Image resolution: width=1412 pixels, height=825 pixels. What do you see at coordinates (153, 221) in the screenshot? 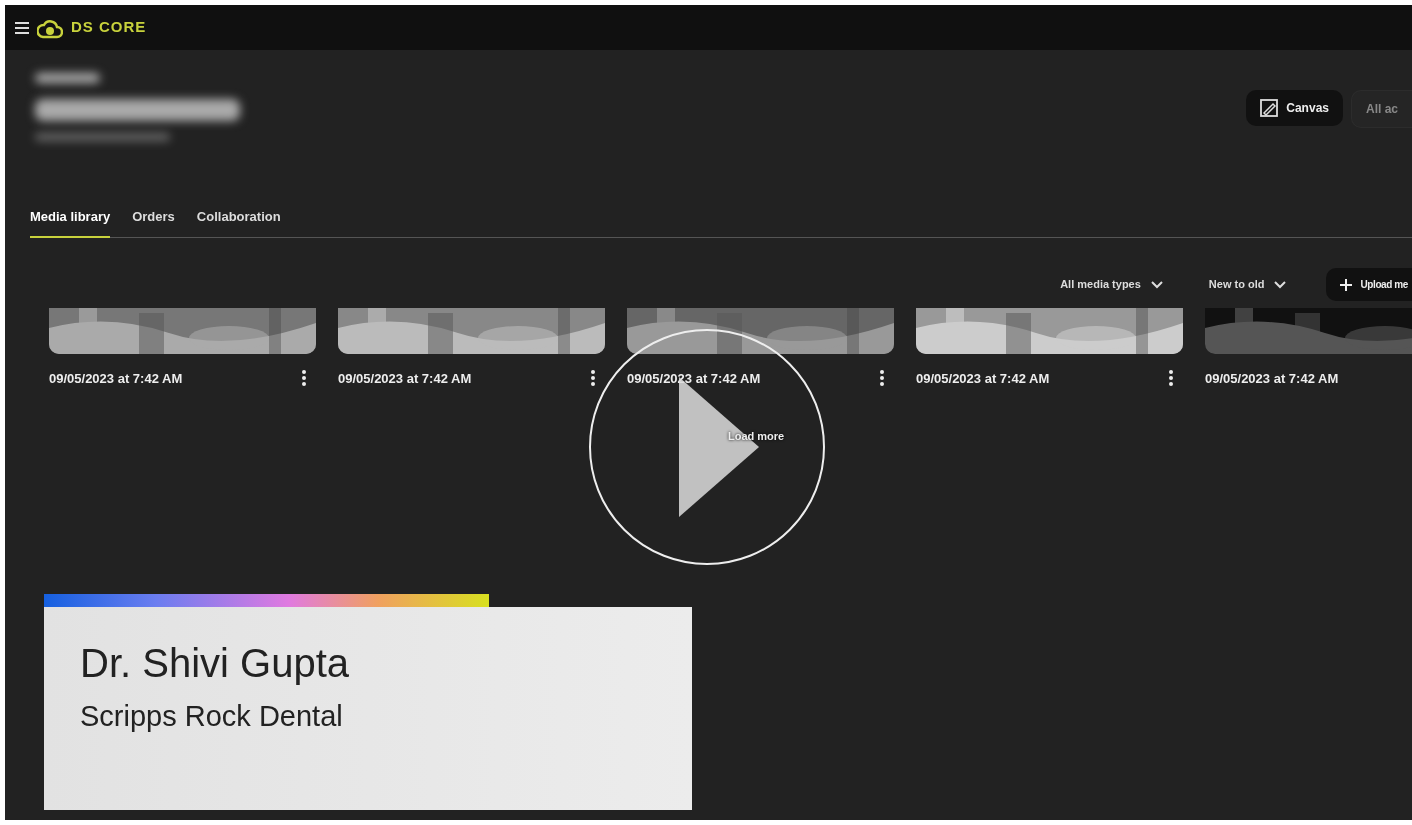
I see `tab: Orders` at bounding box center [153, 221].